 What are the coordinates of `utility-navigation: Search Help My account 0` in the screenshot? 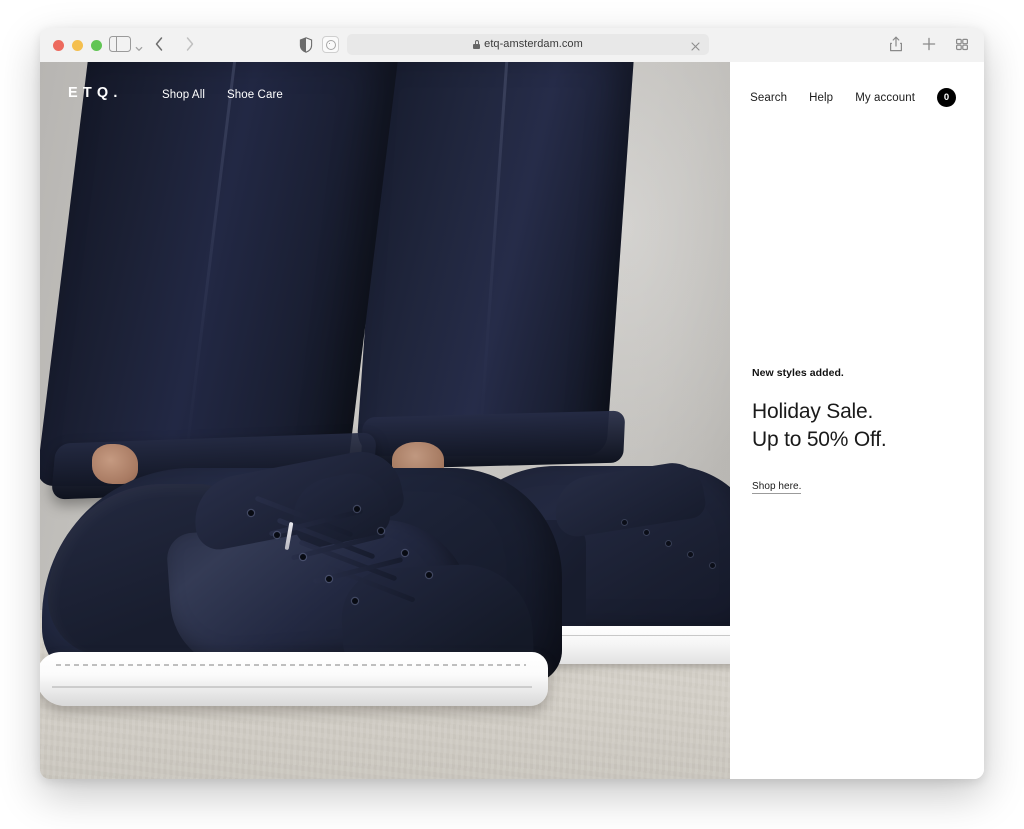 It's located at (853, 97).